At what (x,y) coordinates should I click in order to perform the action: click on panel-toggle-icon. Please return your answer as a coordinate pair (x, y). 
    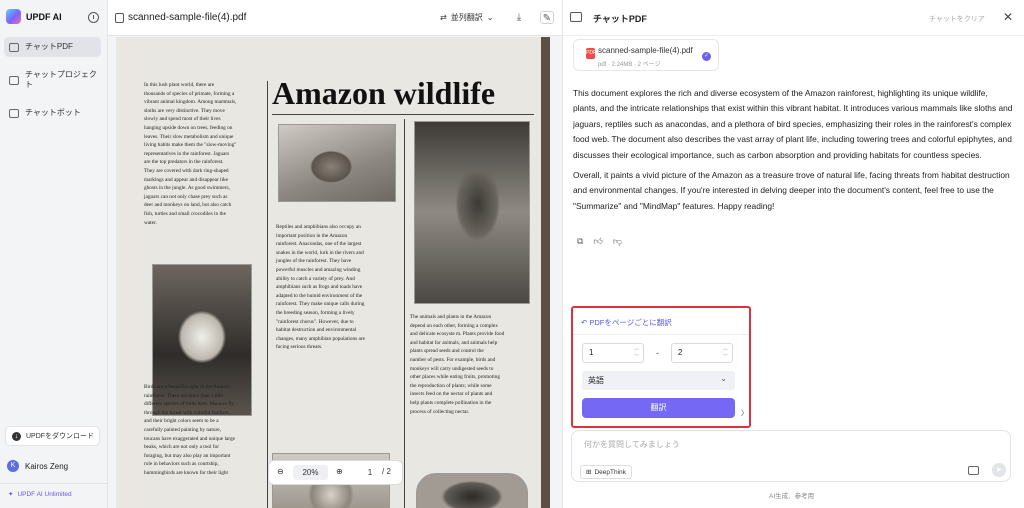
    Looking at the image, I should click on (576, 17).